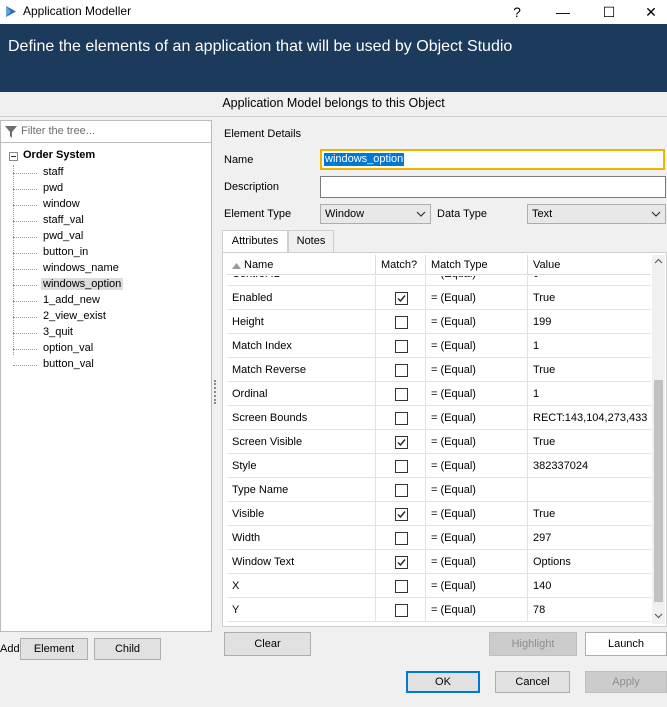 This screenshot has width=667, height=707. Describe the element at coordinates (477, 265) in the screenshot. I see `column-header-match-type: Match Type` at that location.